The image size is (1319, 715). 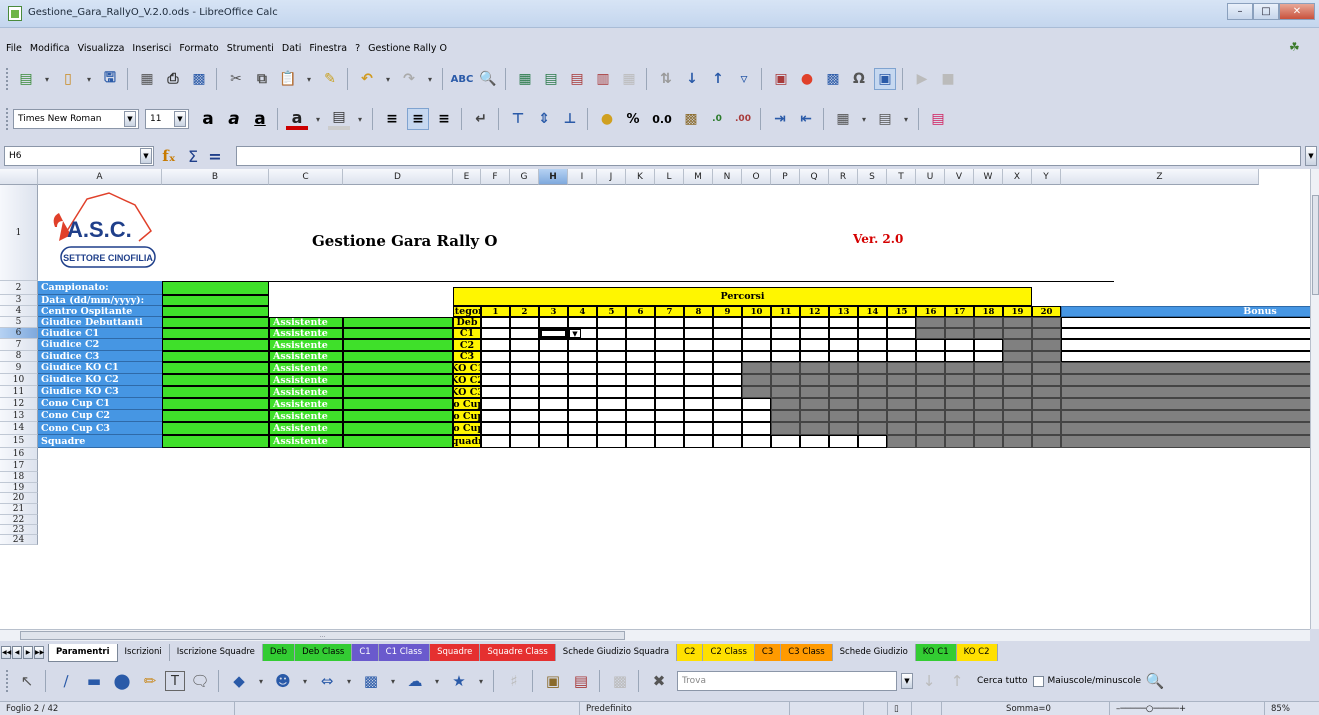 I want to click on line-icon: ∕, so click(x=66, y=681).